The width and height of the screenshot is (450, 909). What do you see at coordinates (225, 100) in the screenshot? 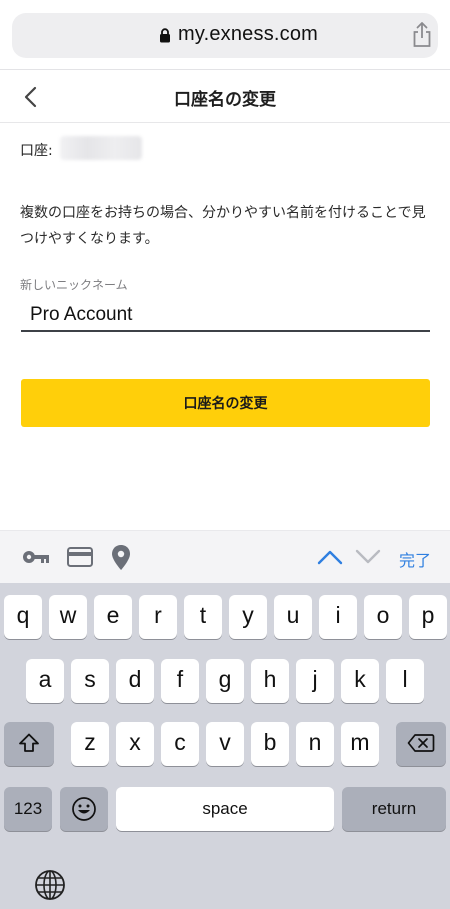
I see `page-title: 口座名の変更` at bounding box center [225, 100].